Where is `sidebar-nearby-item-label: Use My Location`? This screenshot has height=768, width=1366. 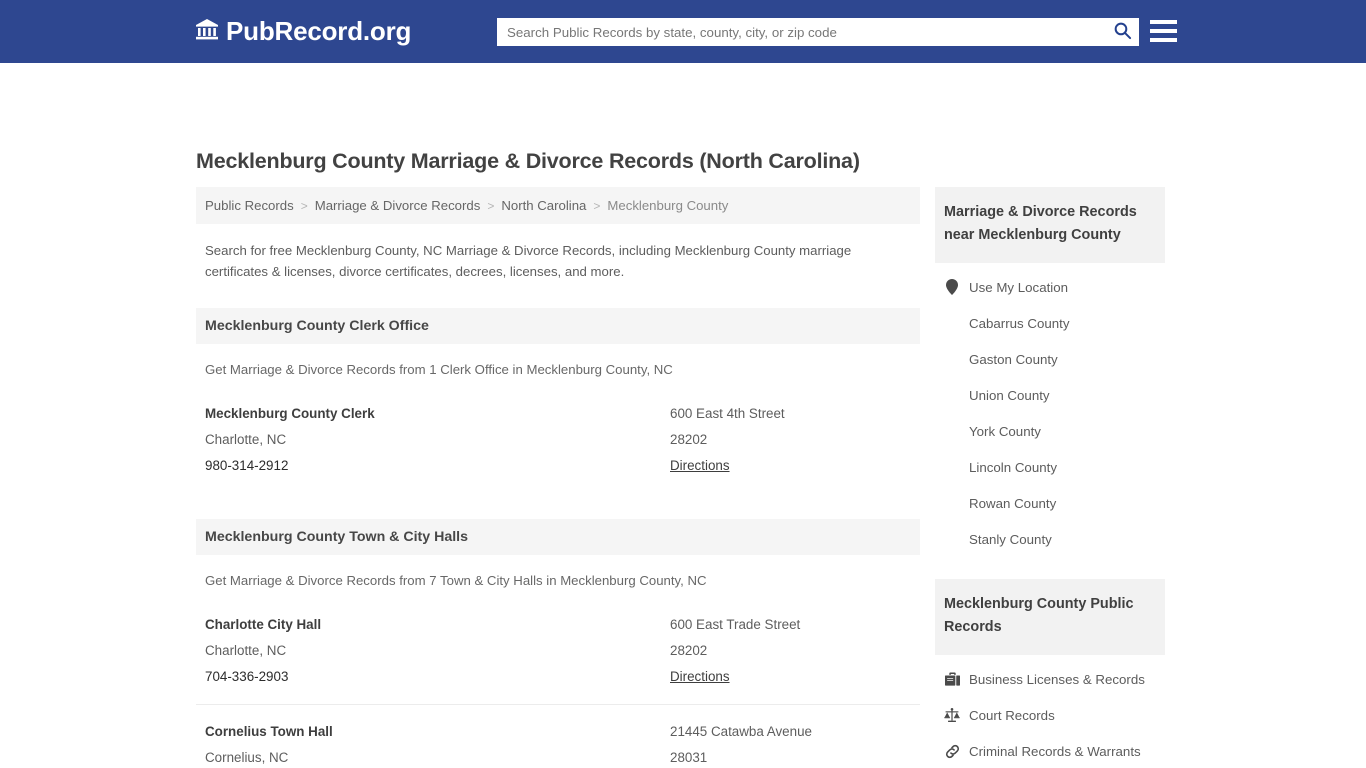
sidebar-nearby-item-label: Use My Location is located at coordinates (1019, 287).